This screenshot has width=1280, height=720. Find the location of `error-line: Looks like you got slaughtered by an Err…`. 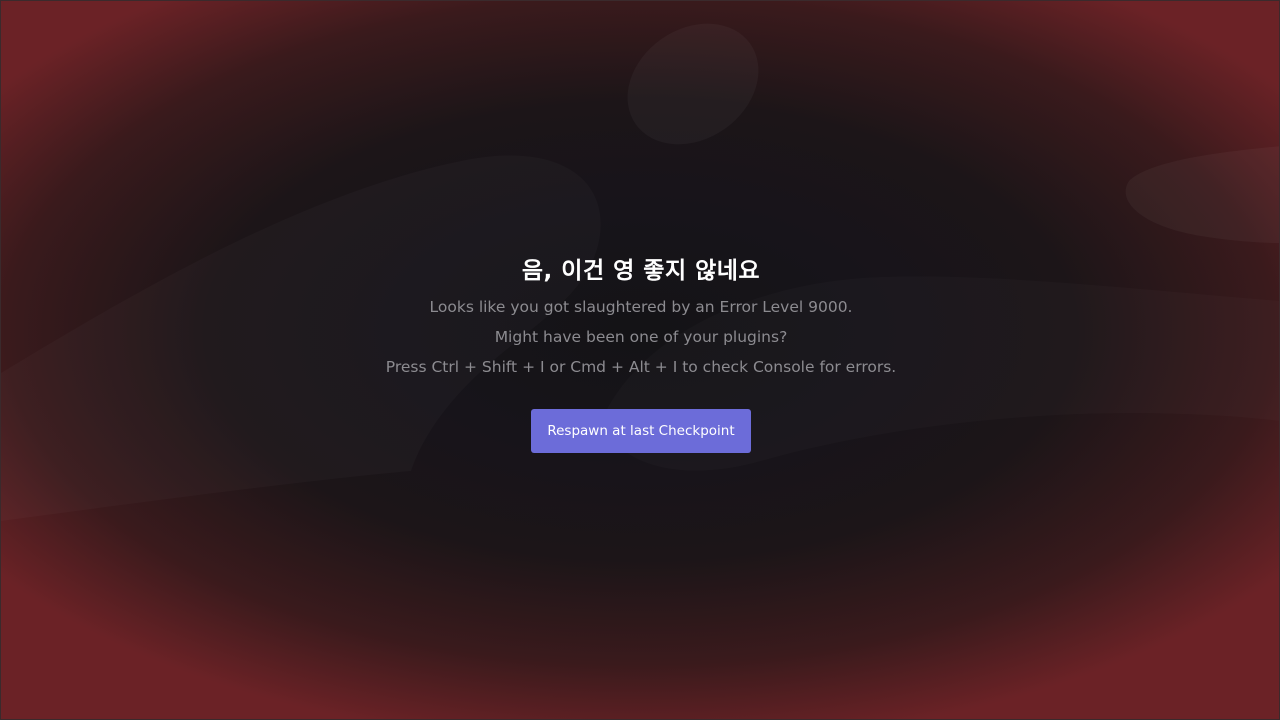

error-line: Looks like you got slaughtered by an Err… is located at coordinates (641, 307).